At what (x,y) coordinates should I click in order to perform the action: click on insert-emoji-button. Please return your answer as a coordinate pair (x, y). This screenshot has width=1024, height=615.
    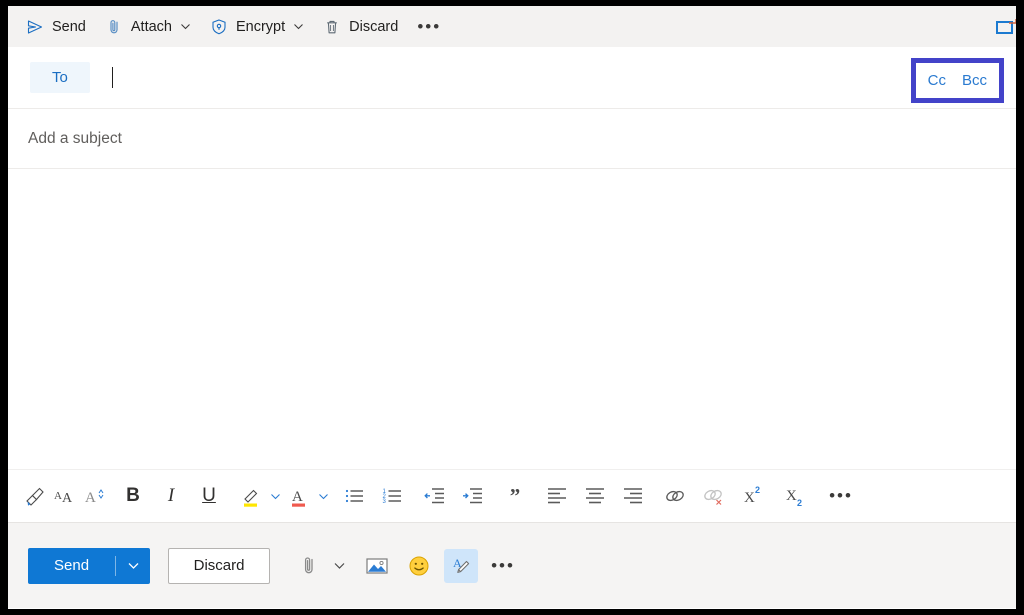
    Looking at the image, I should click on (419, 566).